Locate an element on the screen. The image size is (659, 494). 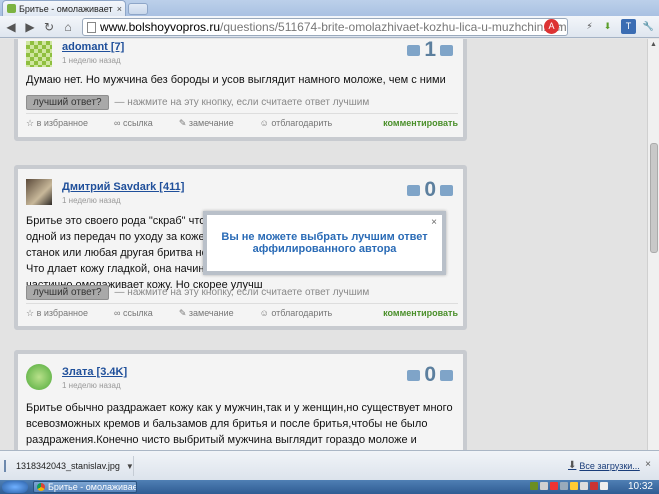
download-filename: 1318342043_stanislav.jpg is located at coordinates (68, 466).